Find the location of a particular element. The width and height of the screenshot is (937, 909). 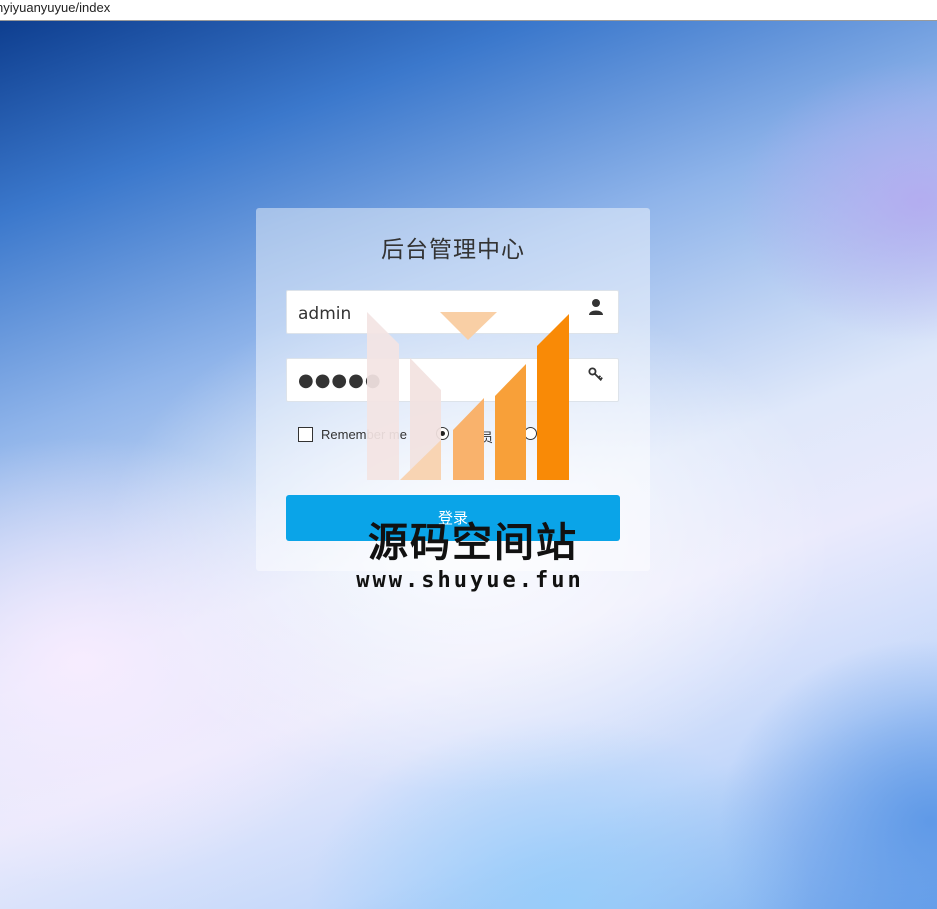

password-input: ●●●●● is located at coordinates (340, 380).